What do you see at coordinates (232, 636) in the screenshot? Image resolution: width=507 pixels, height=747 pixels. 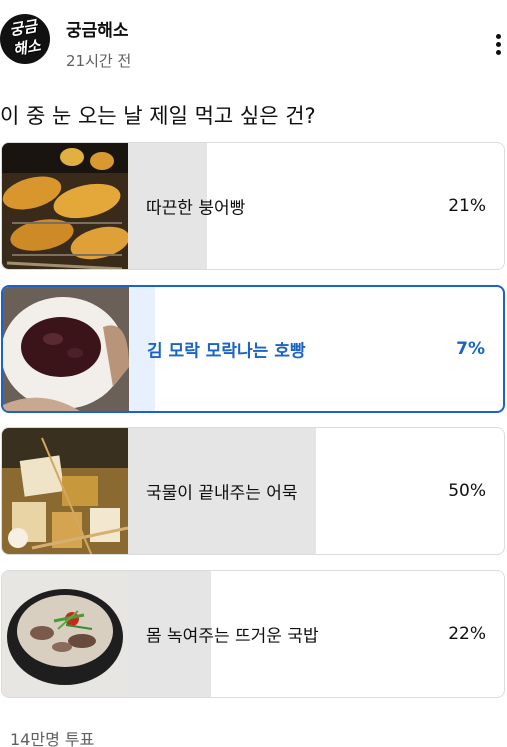 I see `poll-option-label: 몸 녹여주는 뜨거운 국밥` at bounding box center [232, 636].